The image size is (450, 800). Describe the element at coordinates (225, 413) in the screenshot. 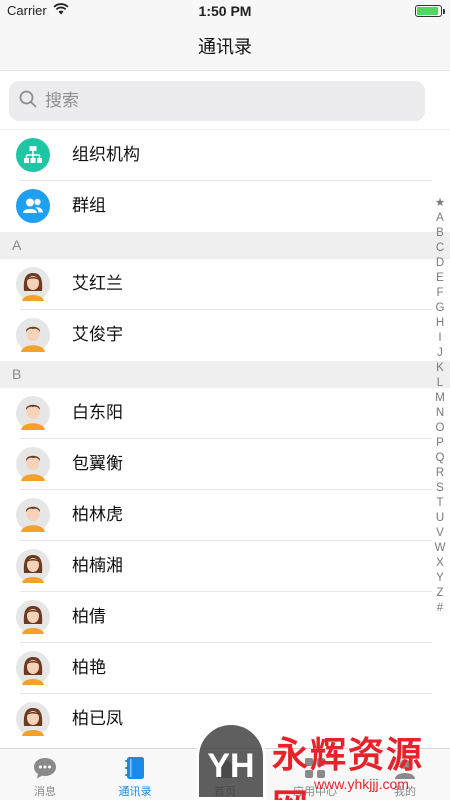

I see `contact-row: 白东阳` at that location.